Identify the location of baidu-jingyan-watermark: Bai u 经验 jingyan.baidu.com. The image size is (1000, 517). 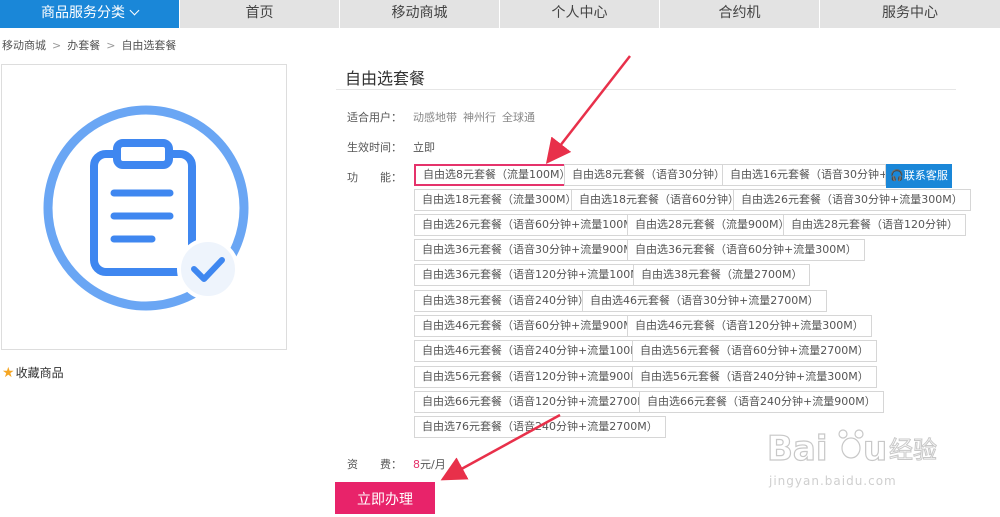
(860, 460).